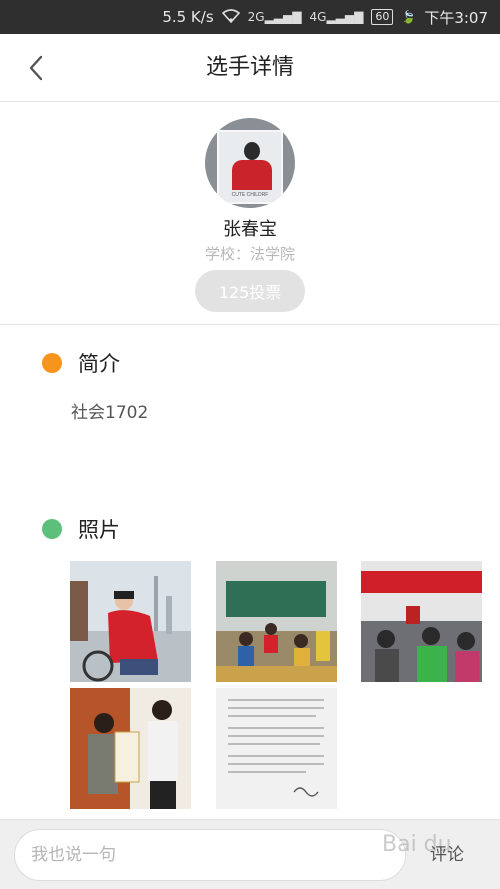 This screenshot has width=500, height=889. I want to click on photo-document-icon, so click(276, 748).